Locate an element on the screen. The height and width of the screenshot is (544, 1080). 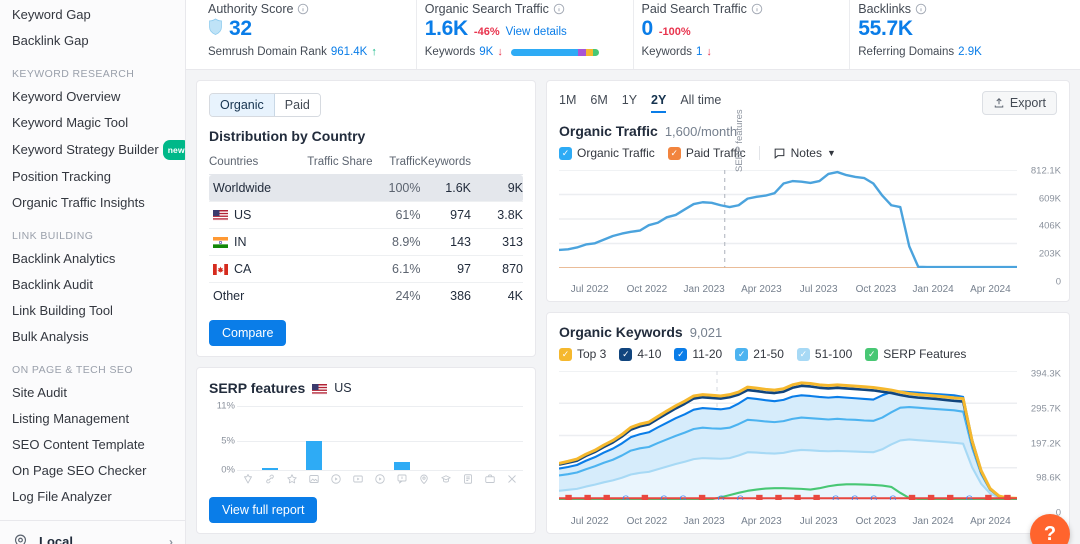
cell-traffic: 97 is located at coordinates (445, 269).